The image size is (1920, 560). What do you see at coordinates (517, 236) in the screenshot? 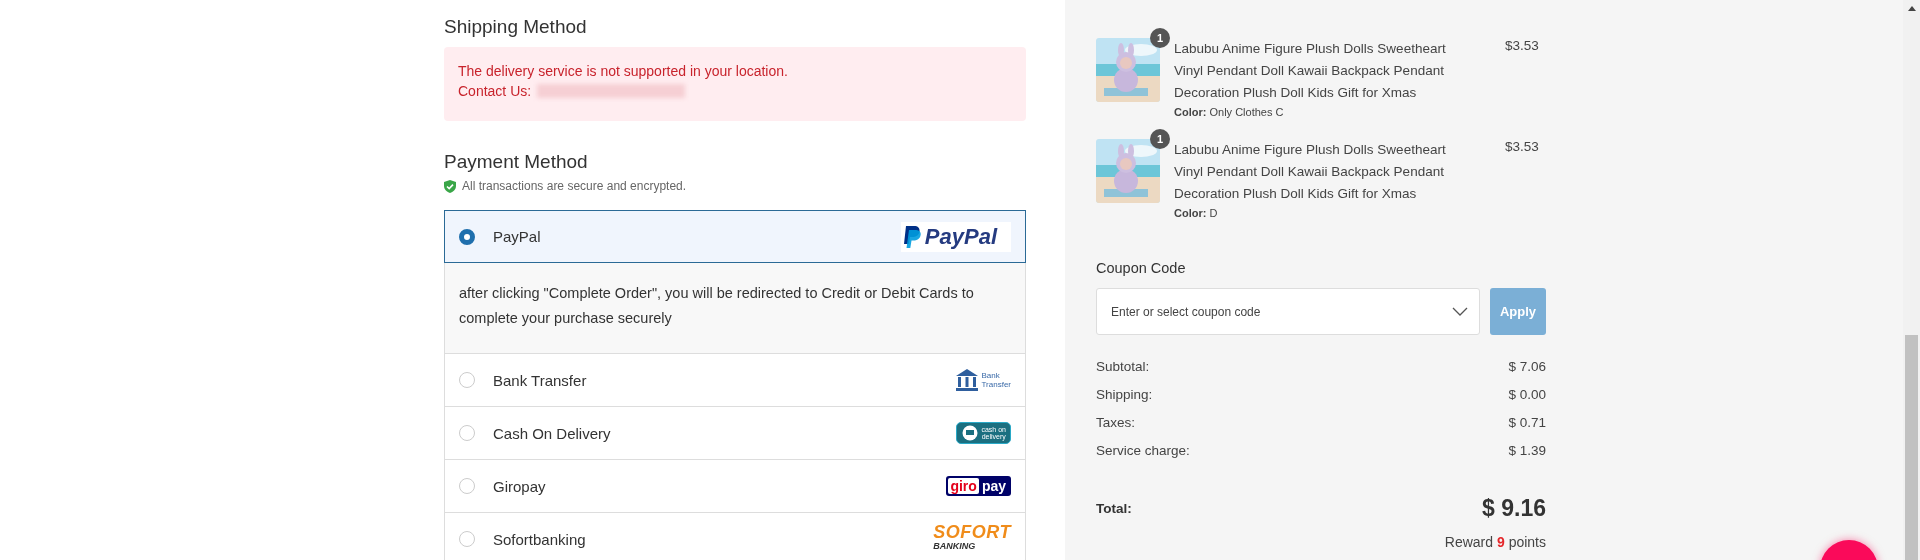
I see `option-label: PayPal` at bounding box center [517, 236].